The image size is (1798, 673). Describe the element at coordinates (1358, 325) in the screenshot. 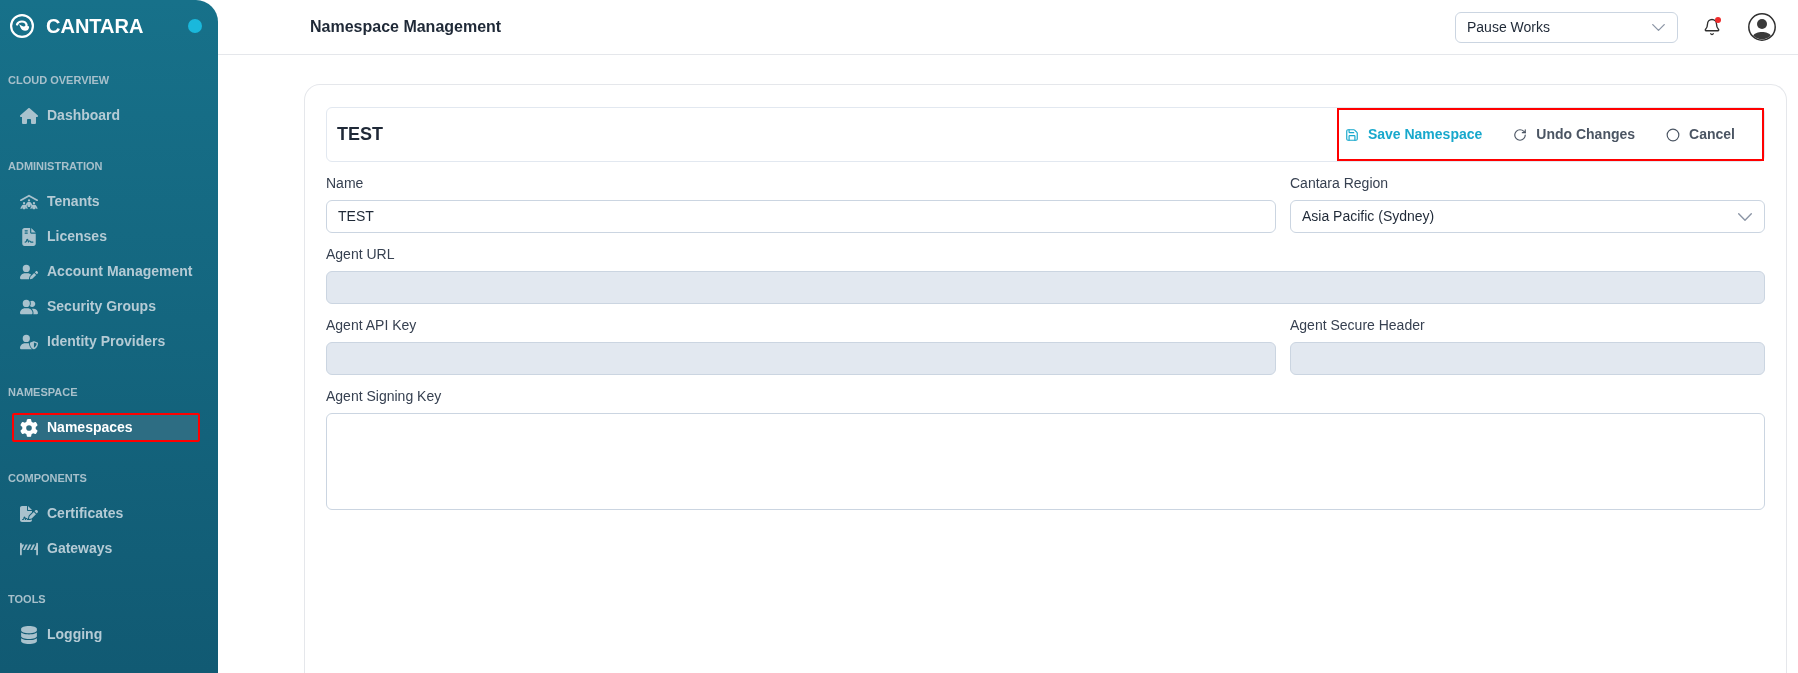

I see `field-label: Agent Secure Header` at that location.